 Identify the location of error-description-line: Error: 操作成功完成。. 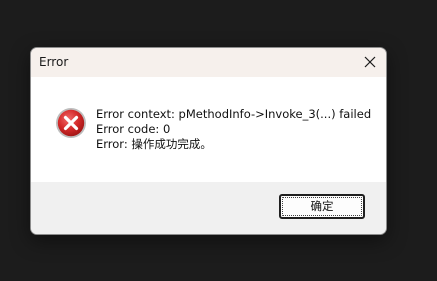
(154, 144).